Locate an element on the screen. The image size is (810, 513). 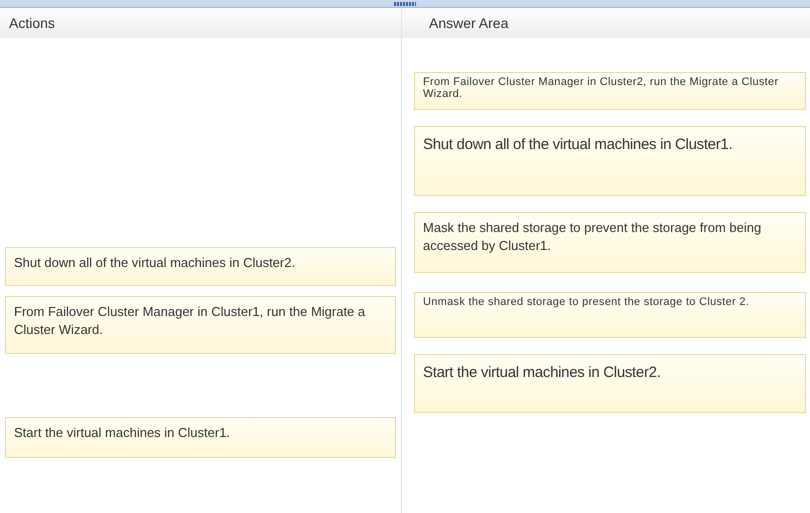
panel-title: Actions is located at coordinates (32, 23).